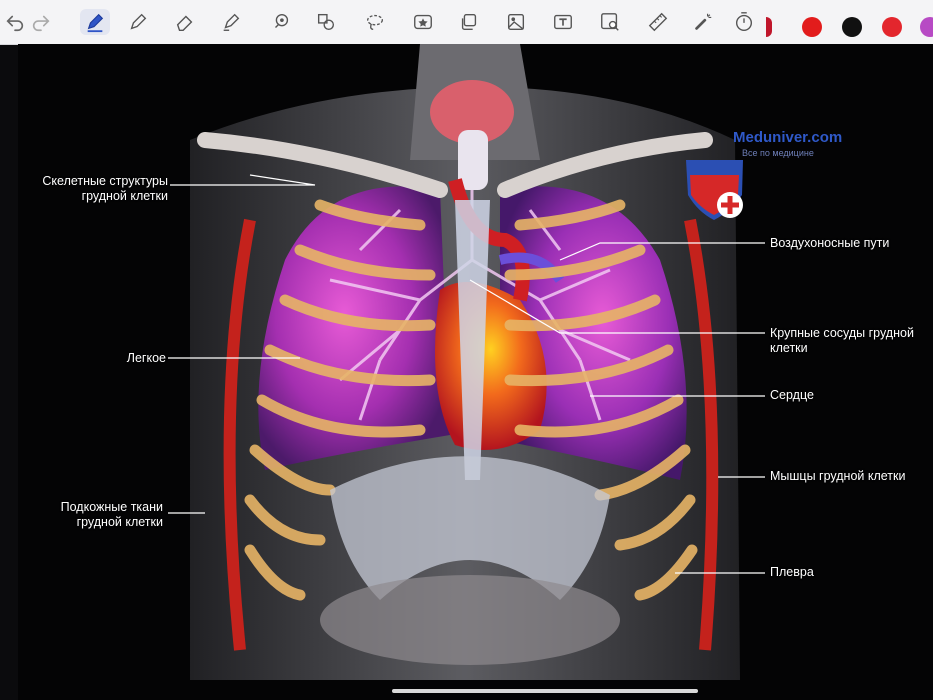  What do you see at coordinates (658, 22) in the screenshot?
I see `ruler-icon` at bounding box center [658, 22].